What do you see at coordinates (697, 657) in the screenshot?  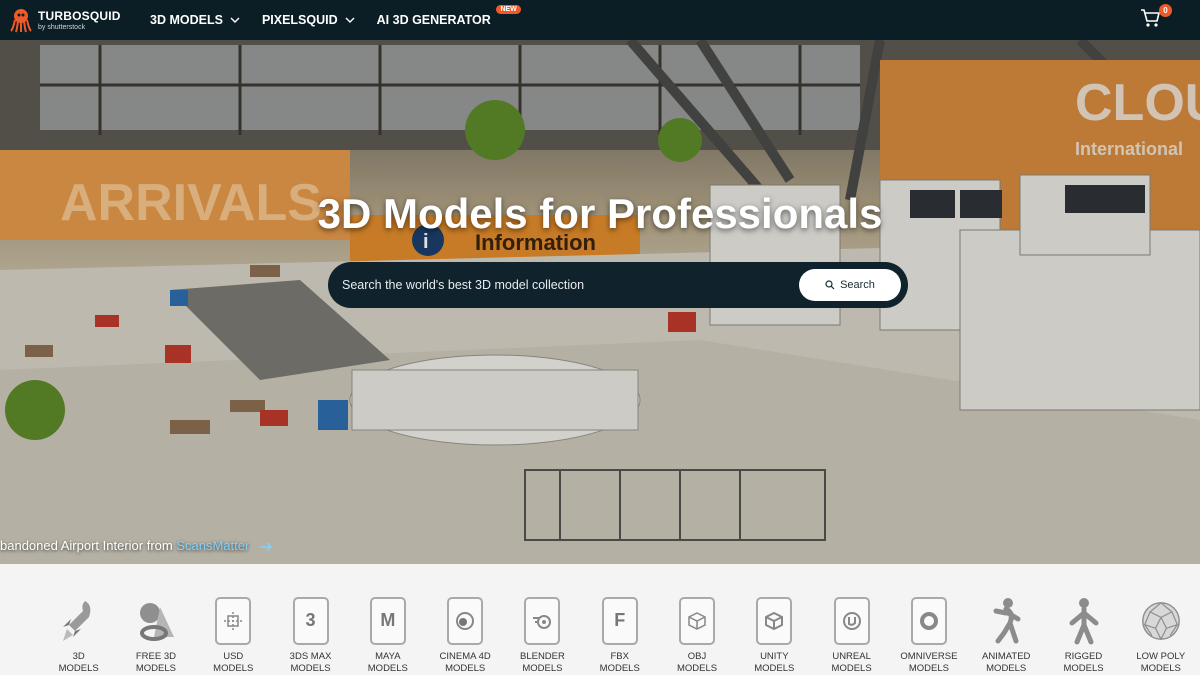 I see `category-label-line1: OBJ` at bounding box center [697, 657].